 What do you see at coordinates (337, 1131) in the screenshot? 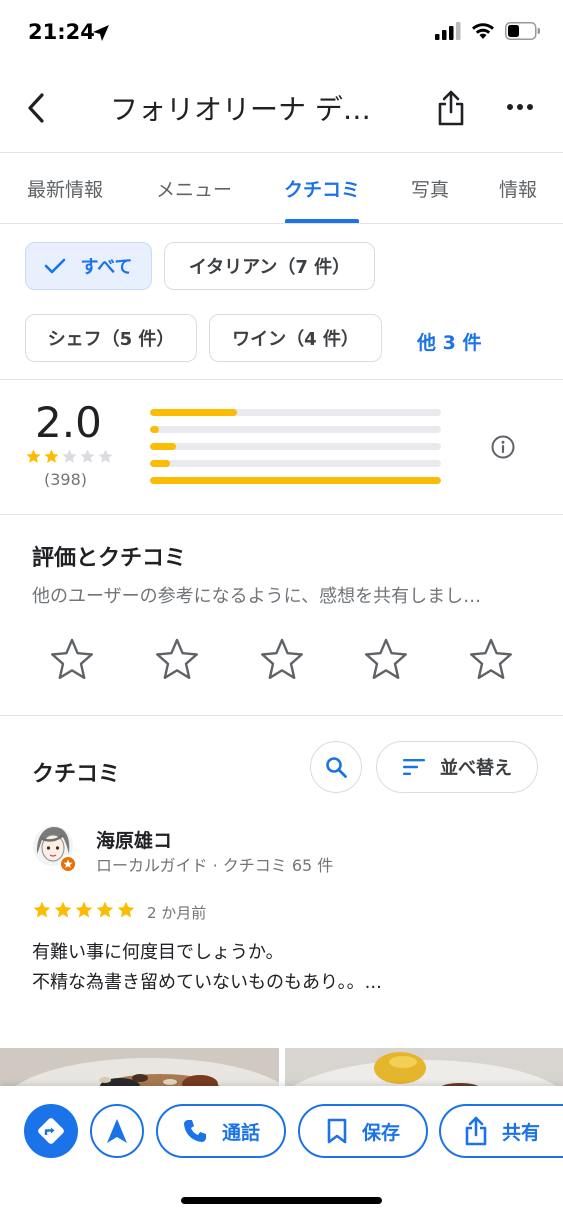
I see `bookmark-icon` at bounding box center [337, 1131].